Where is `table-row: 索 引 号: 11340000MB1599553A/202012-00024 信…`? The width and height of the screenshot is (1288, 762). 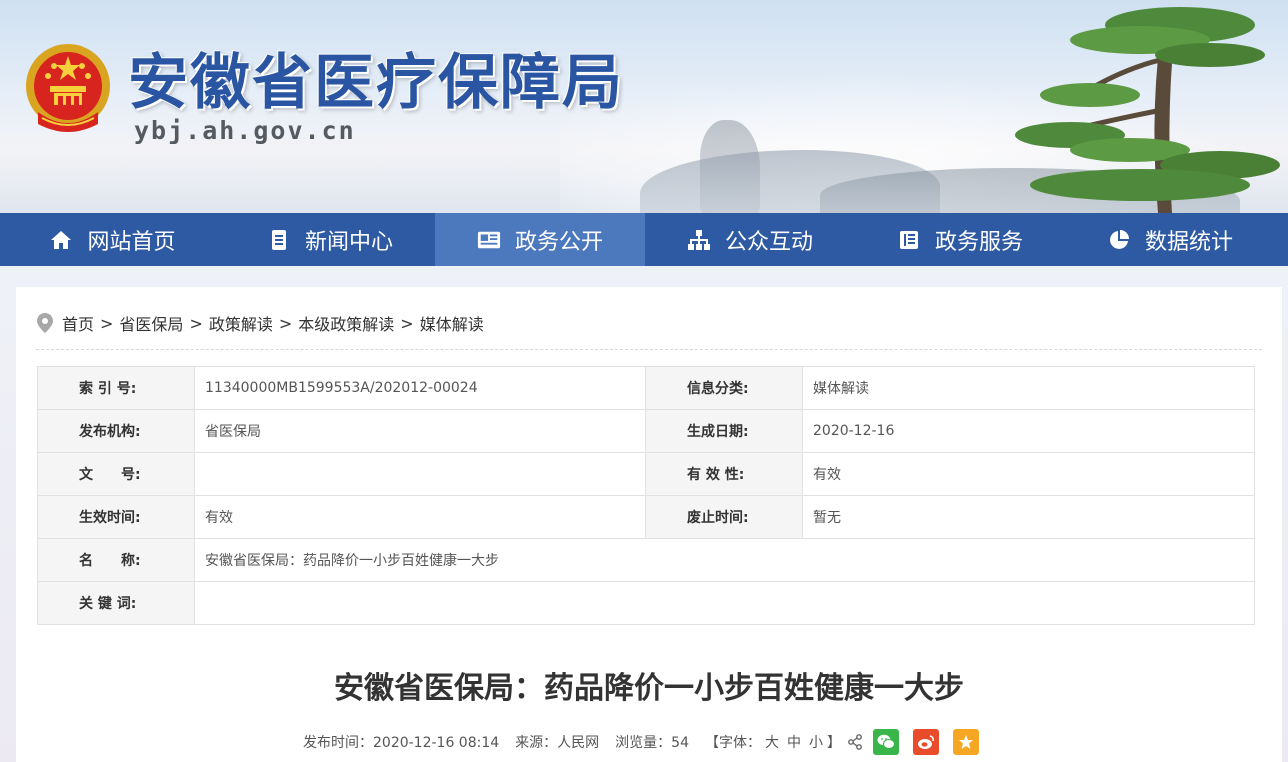
table-row: 索 引 号: 11340000MB1599553A/202012-00024 信… is located at coordinates (646, 388).